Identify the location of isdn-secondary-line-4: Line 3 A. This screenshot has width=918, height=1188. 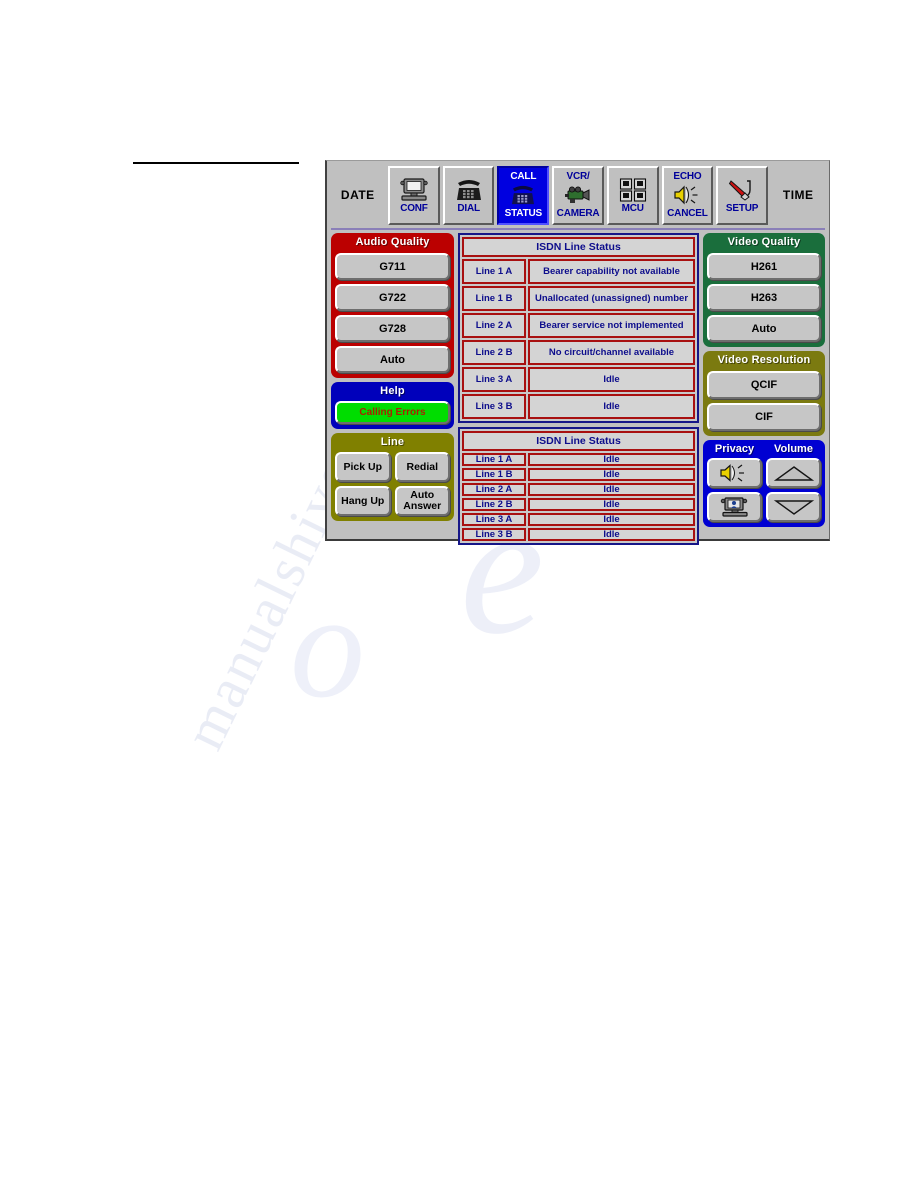
(494, 519).